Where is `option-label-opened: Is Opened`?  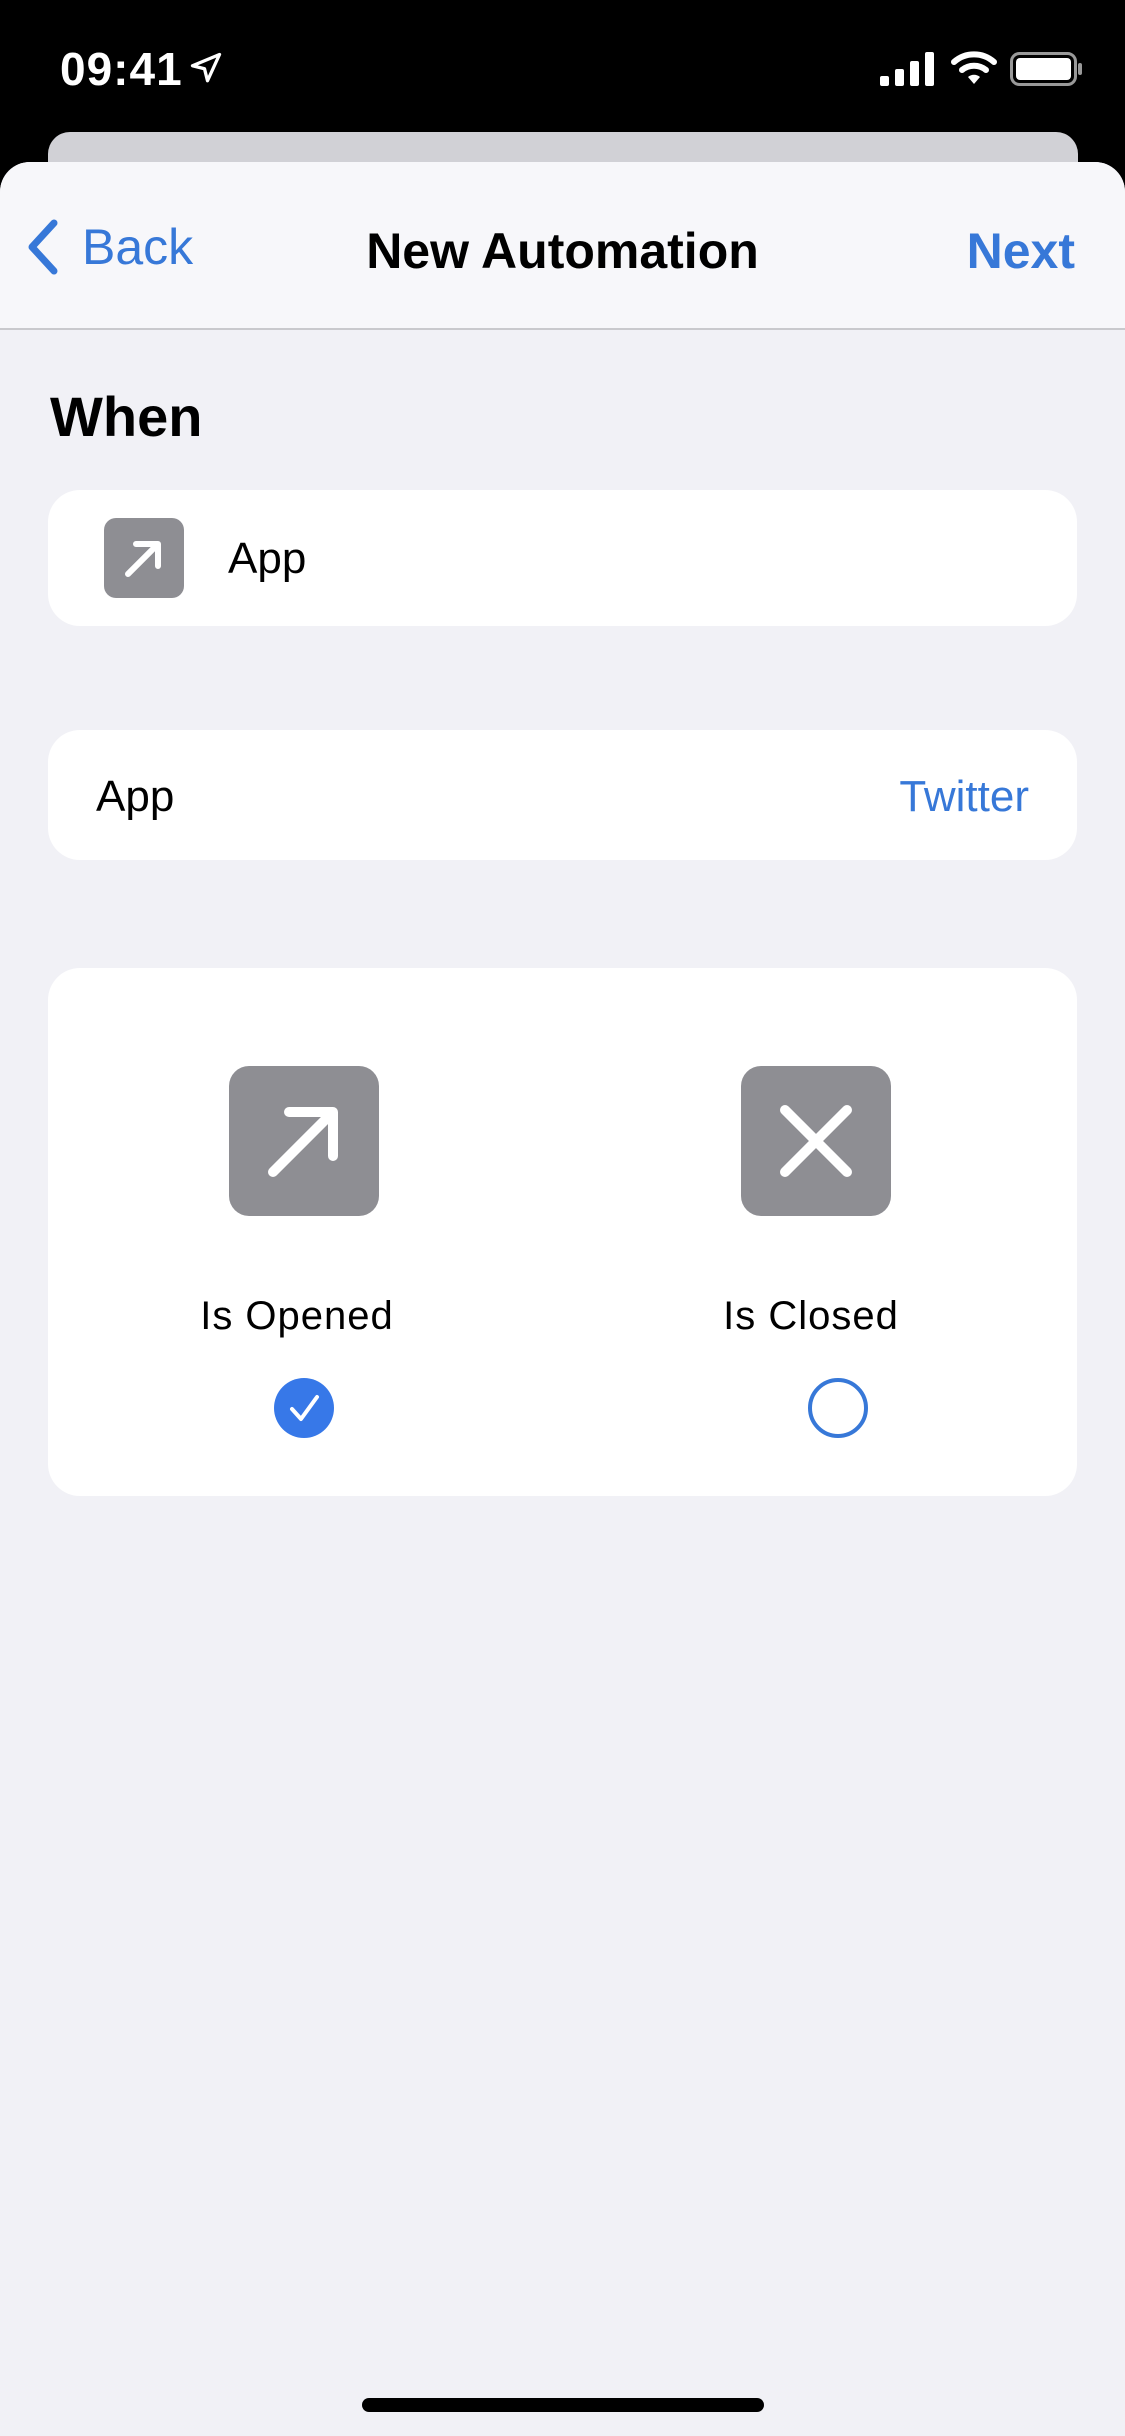
option-label-opened: Is Opened is located at coordinates (297, 1316).